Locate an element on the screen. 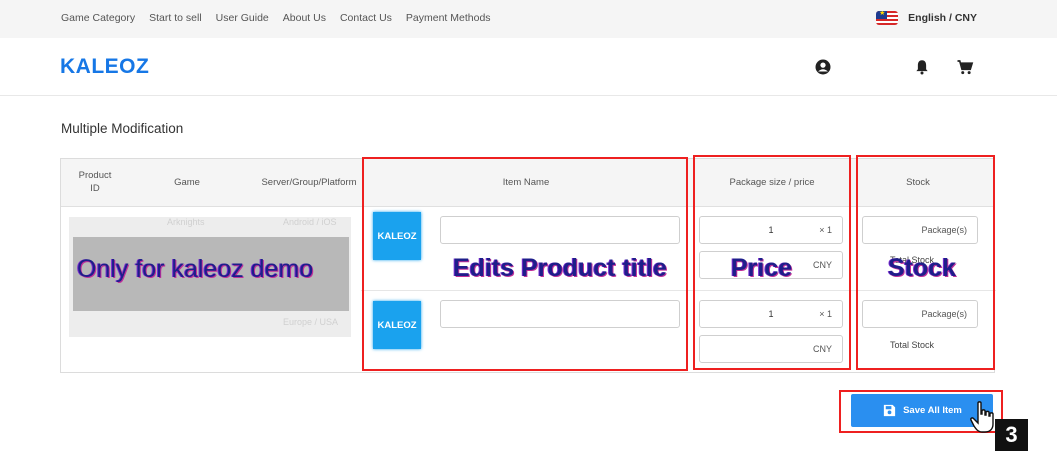  nav-user-guide: User Guide is located at coordinates (242, 18).